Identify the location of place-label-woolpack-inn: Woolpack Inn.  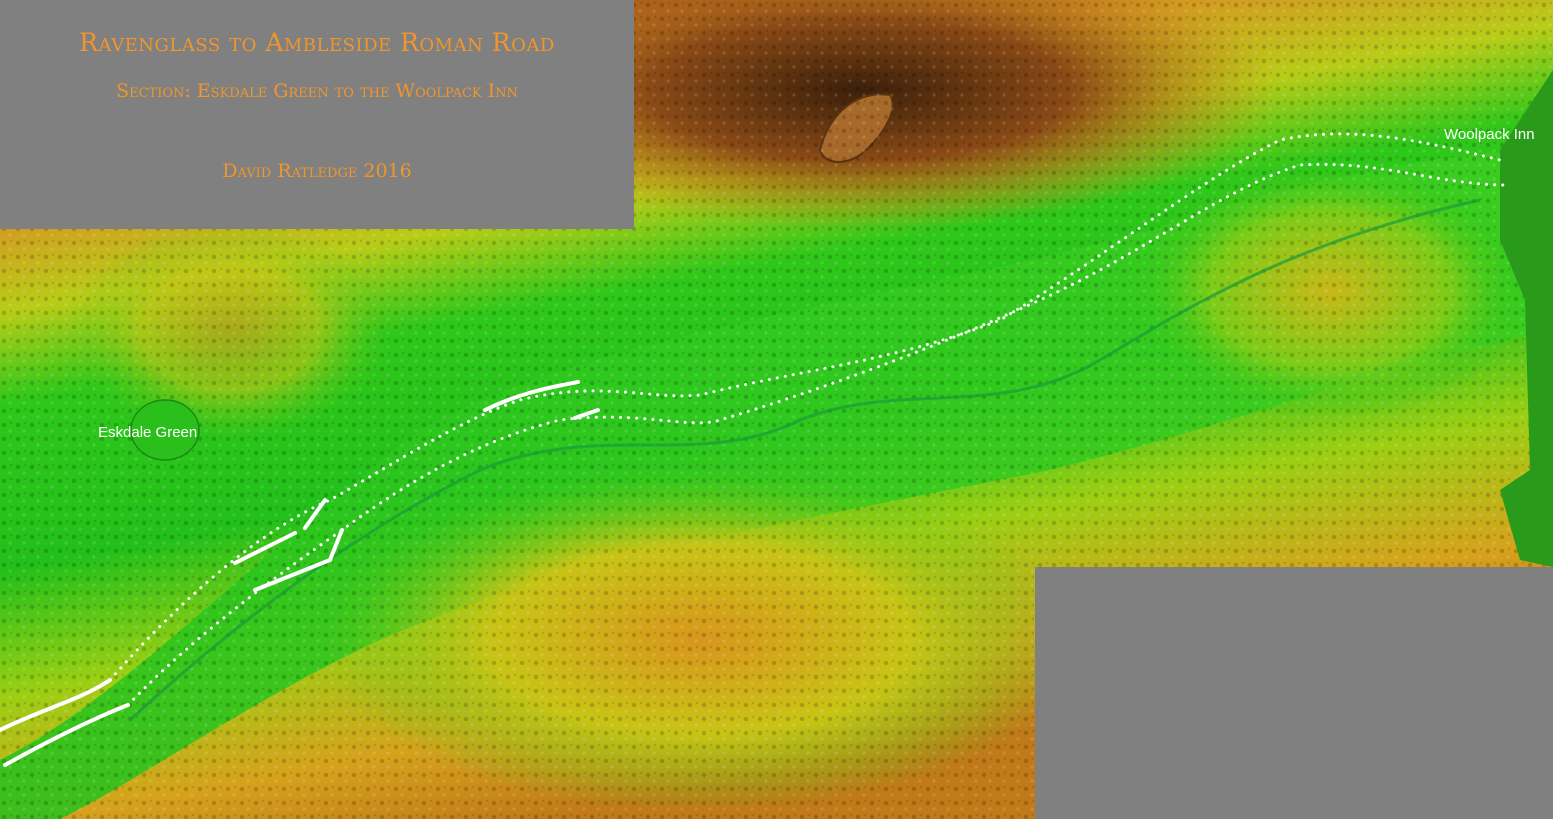
(1489, 134).